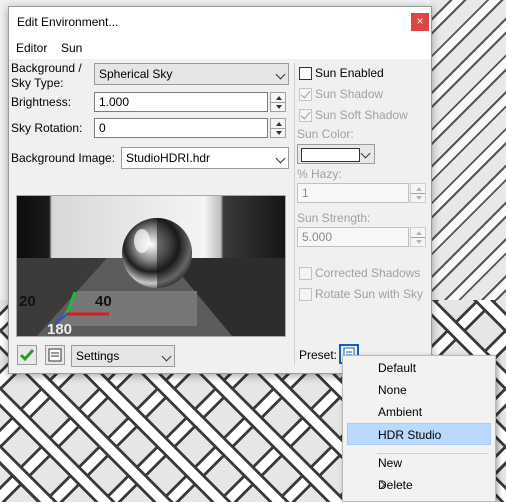  Describe the element at coordinates (418, 237) in the screenshot. I see `sun-strength-spinner` at that location.